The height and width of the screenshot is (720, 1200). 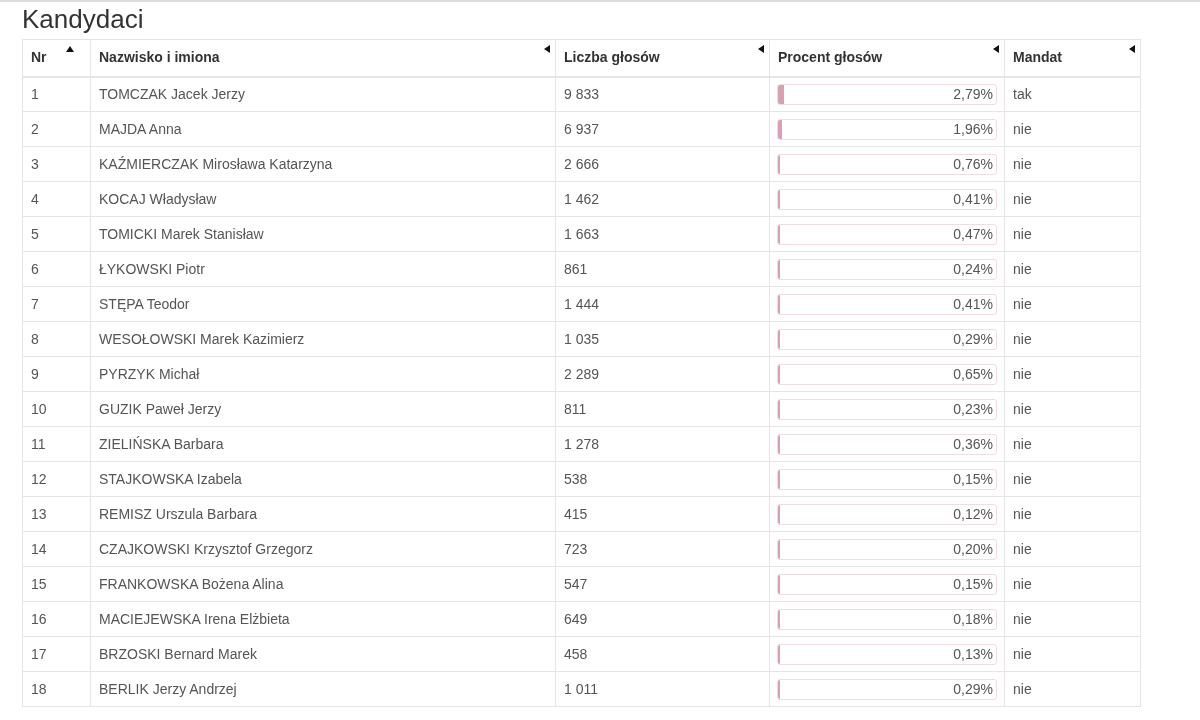 What do you see at coordinates (56, 479) in the screenshot?
I see `table-cell: 12` at bounding box center [56, 479].